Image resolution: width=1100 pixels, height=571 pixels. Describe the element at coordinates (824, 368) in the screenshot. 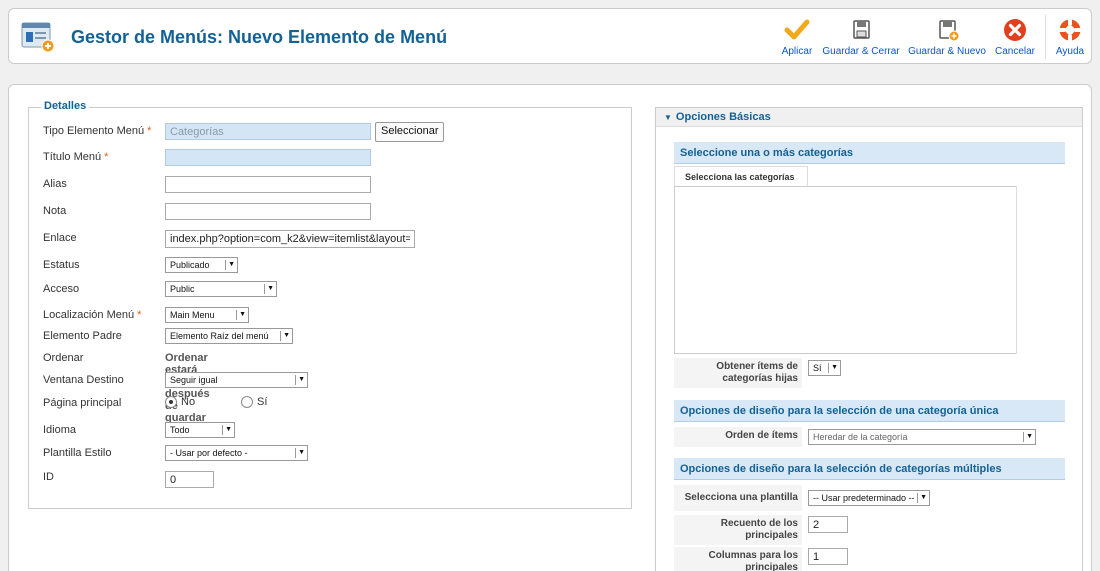

I see `child-items-select: Sí ▼` at that location.